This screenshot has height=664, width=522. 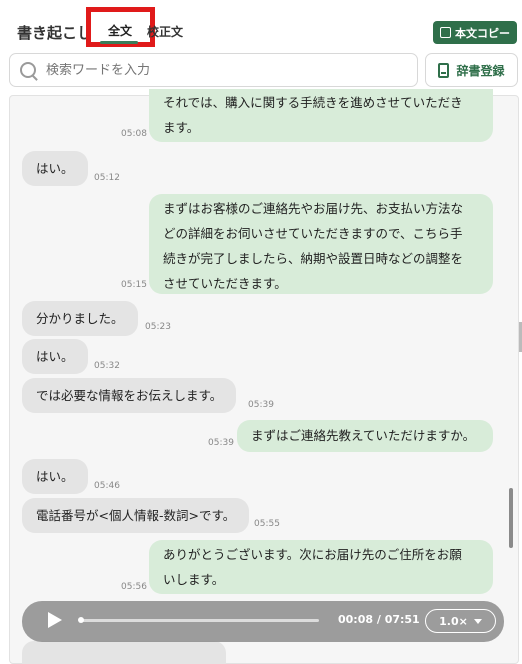 I want to click on speed-label: 1.0×, so click(x=453, y=621).